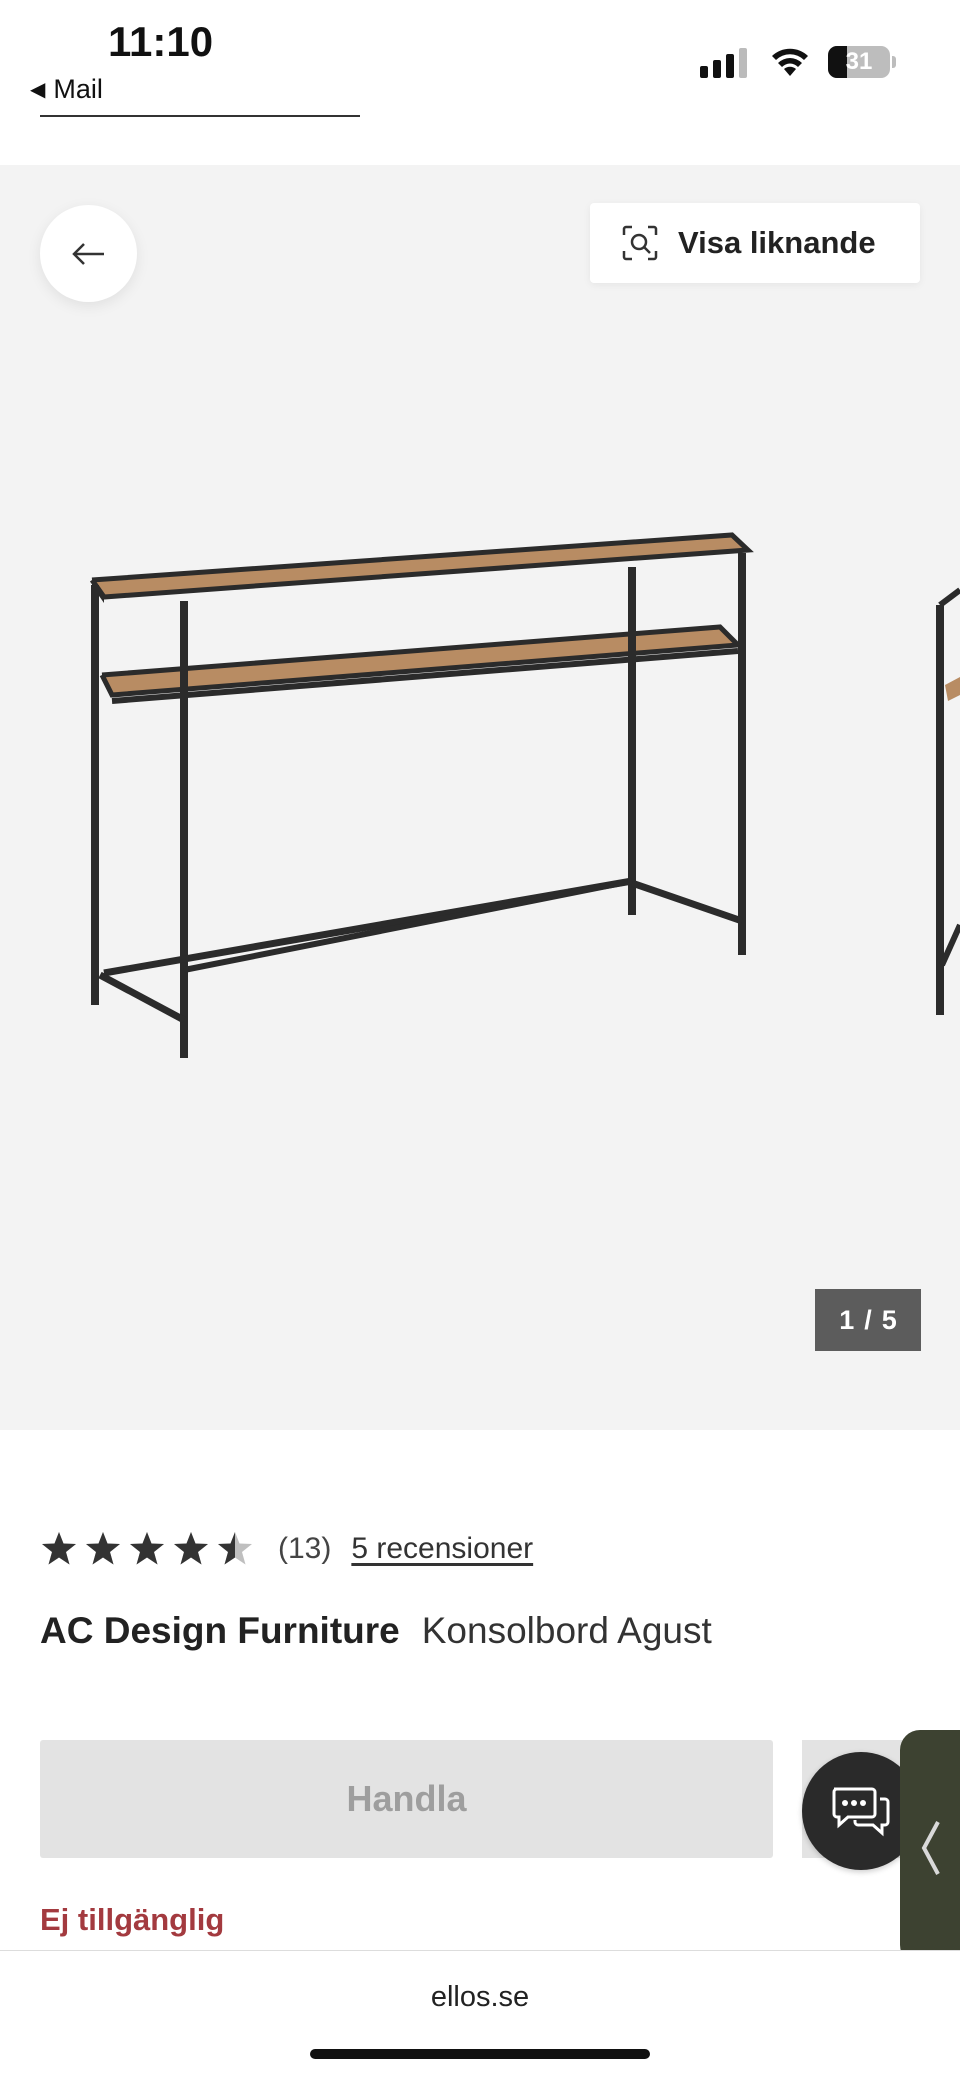 This screenshot has width=960, height=2078. Describe the element at coordinates (38, 90) in the screenshot. I see `back-triangle-icon: ◀` at that location.